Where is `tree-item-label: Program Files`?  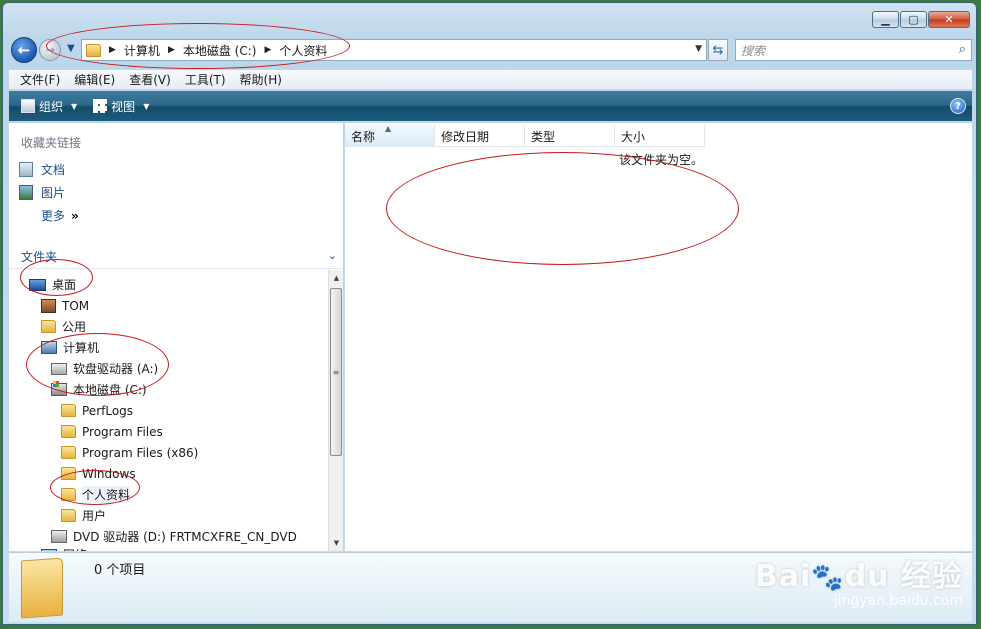 tree-item-label: Program Files is located at coordinates (122, 431).